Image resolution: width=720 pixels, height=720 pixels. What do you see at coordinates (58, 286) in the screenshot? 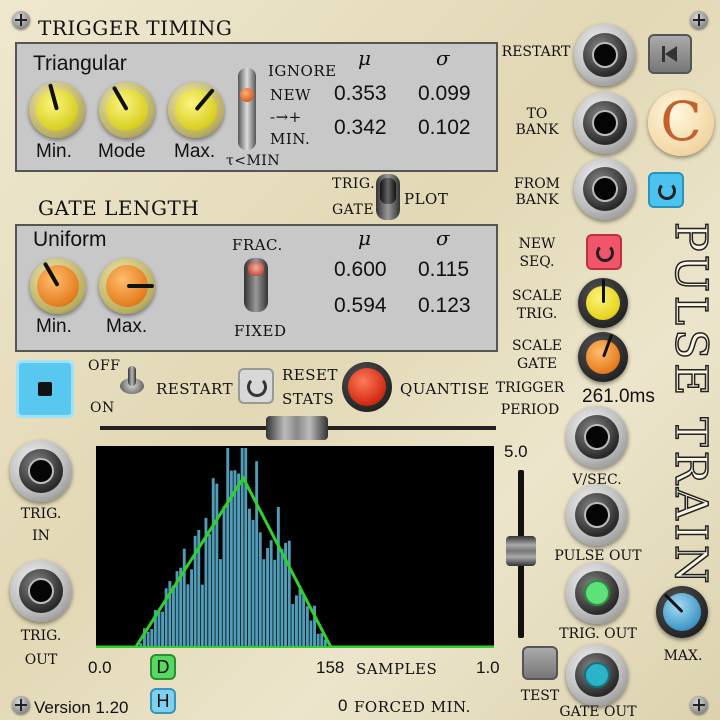
I see `gate-min-knob` at bounding box center [58, 286].